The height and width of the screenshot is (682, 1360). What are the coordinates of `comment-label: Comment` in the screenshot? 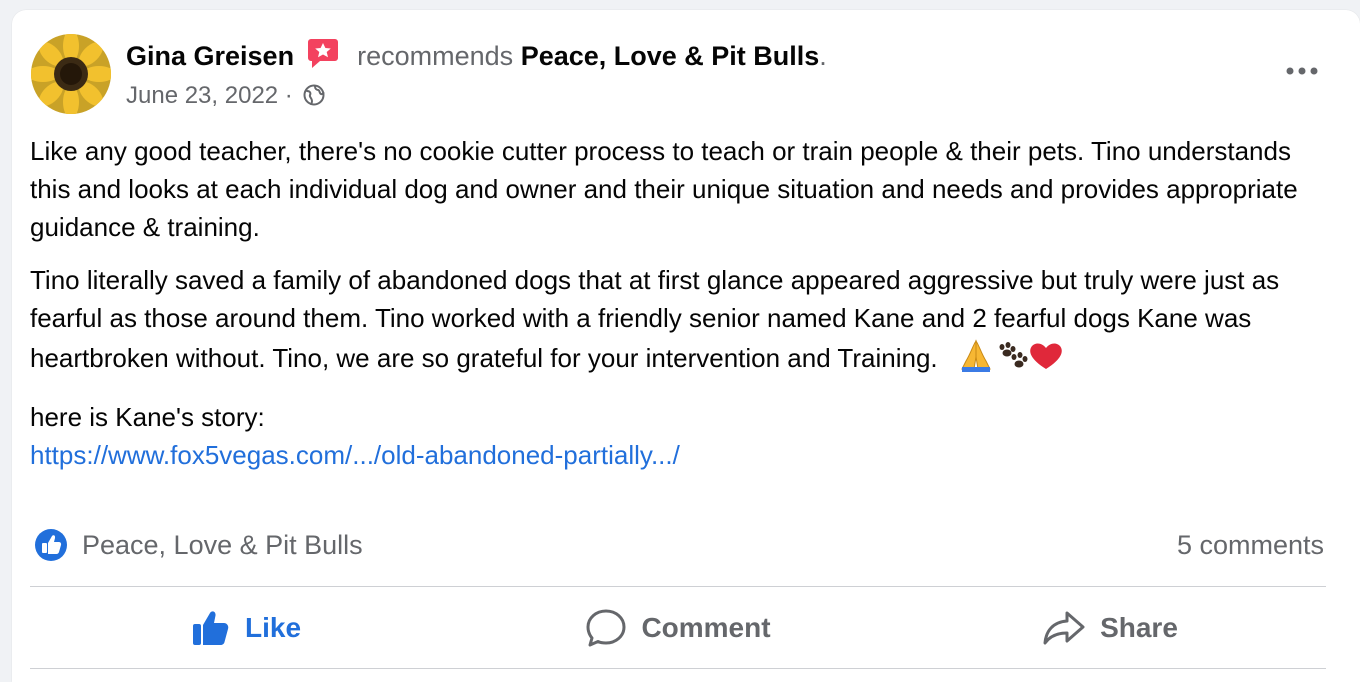 It's located at (706, 627).